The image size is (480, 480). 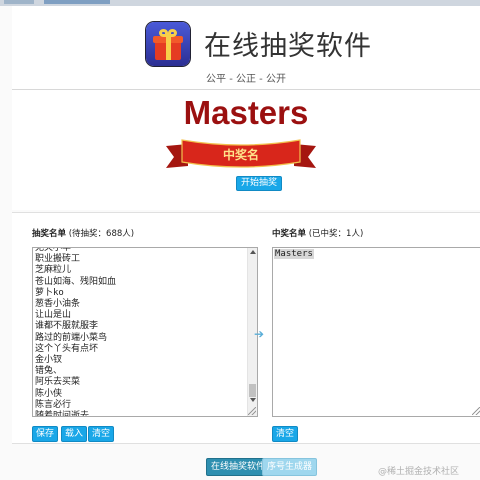 What do you see at coordinates (58, 304) in the screenshot?
I see `list-item: 葱香小油条` at bounding box center [58, 304].